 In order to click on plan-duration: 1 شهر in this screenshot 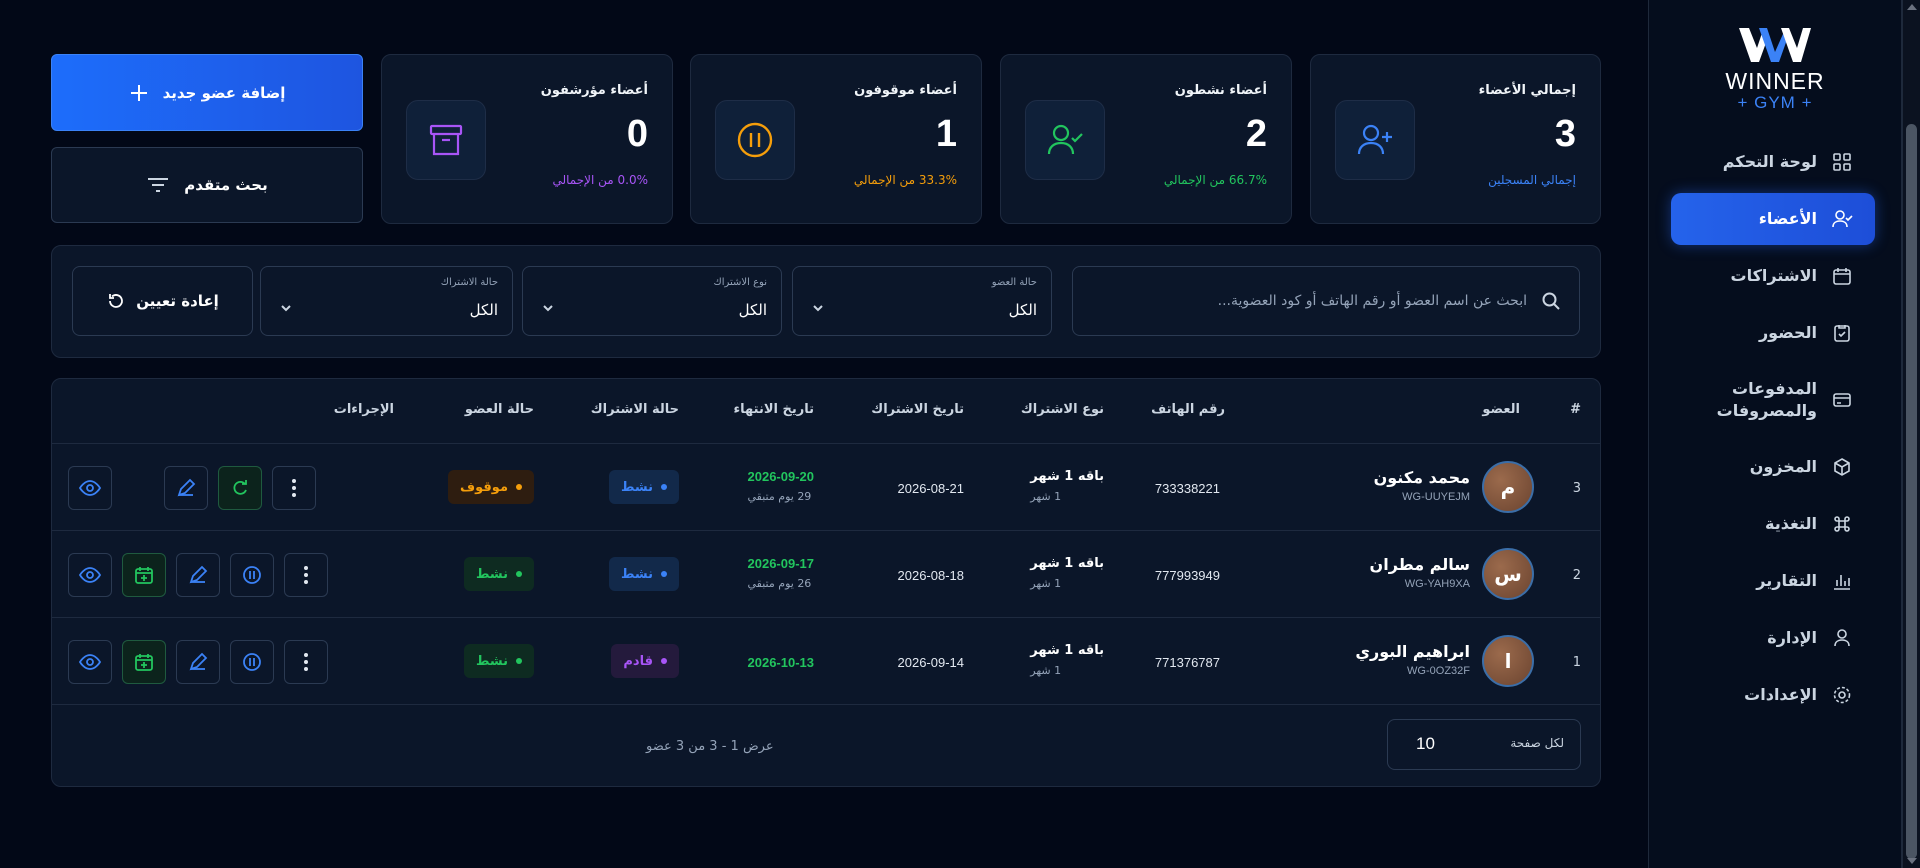, I will do `click(1046, 583)`.